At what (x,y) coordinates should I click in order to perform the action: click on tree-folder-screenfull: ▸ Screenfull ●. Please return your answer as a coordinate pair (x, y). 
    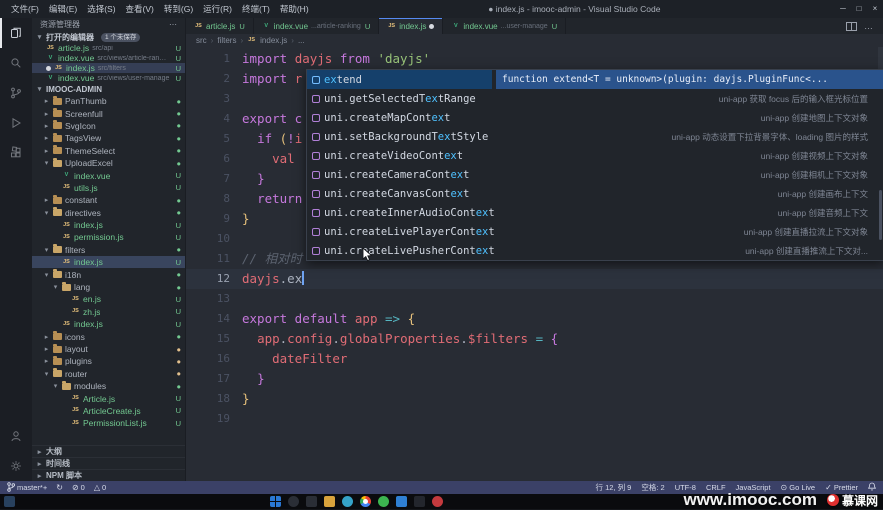
    Looking at the image, I should click on (108, 113).